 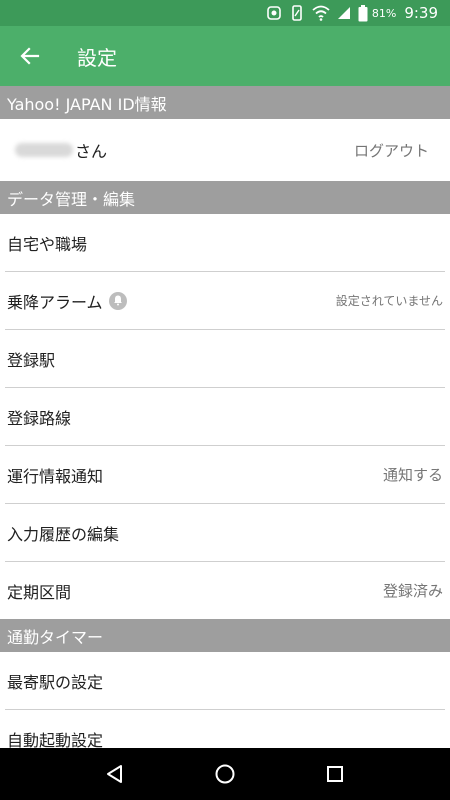 I want to click on settings-item-value: 登録済み, so click(x=412, y=591).